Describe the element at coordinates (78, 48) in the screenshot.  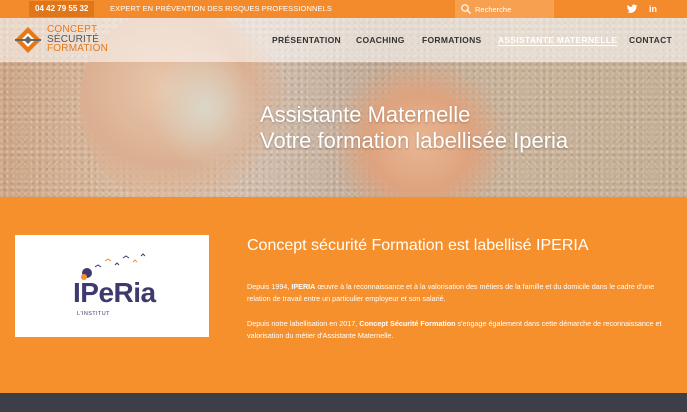
I see `logo-line3: FORMATION` at that location.